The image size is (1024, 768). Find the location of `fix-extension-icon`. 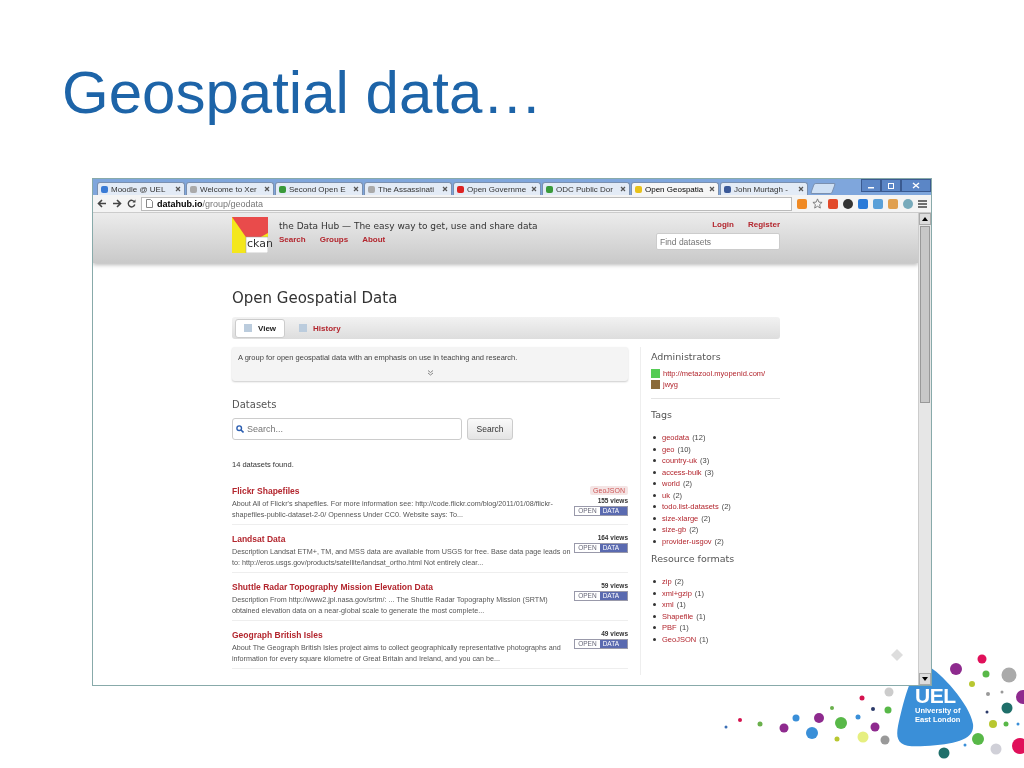

fix-extension-icon is located at coordinates (878, 203).